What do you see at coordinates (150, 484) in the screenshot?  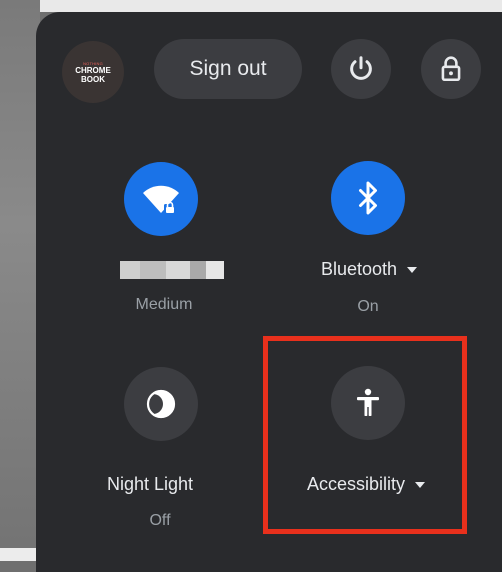 I see `night-light-label: Night Light` at bounding box center [150, 484].